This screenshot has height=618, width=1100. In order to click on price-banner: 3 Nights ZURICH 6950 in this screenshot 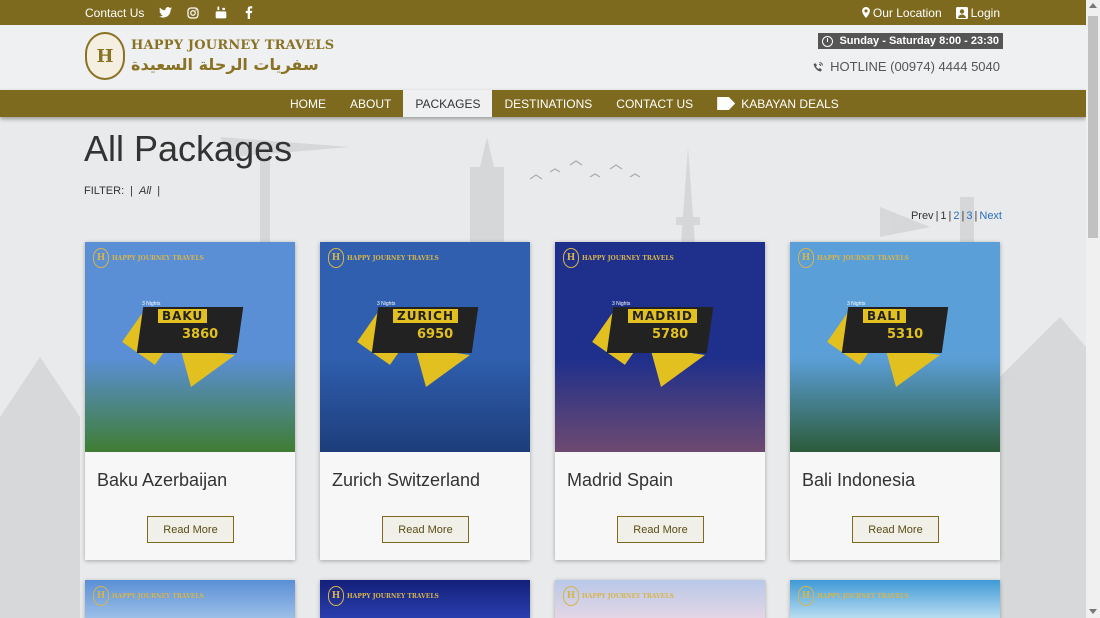, I will do `click(423, 342)`.